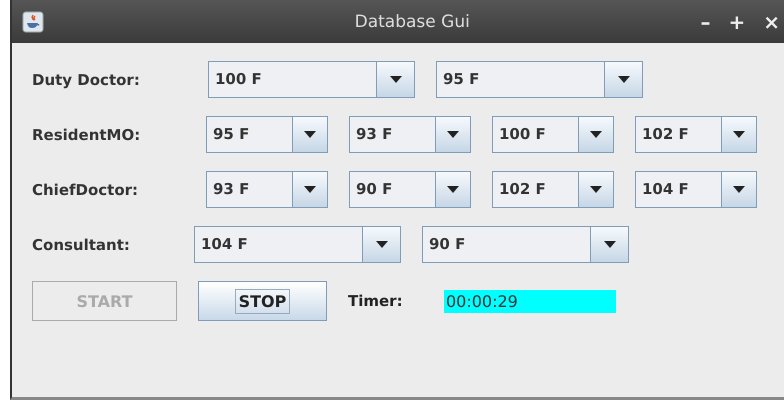  What do you see at coordinates (86, 79) in the screenshot?
I see `row-label: Duty Doctor:` at bounding box center [86, 79].